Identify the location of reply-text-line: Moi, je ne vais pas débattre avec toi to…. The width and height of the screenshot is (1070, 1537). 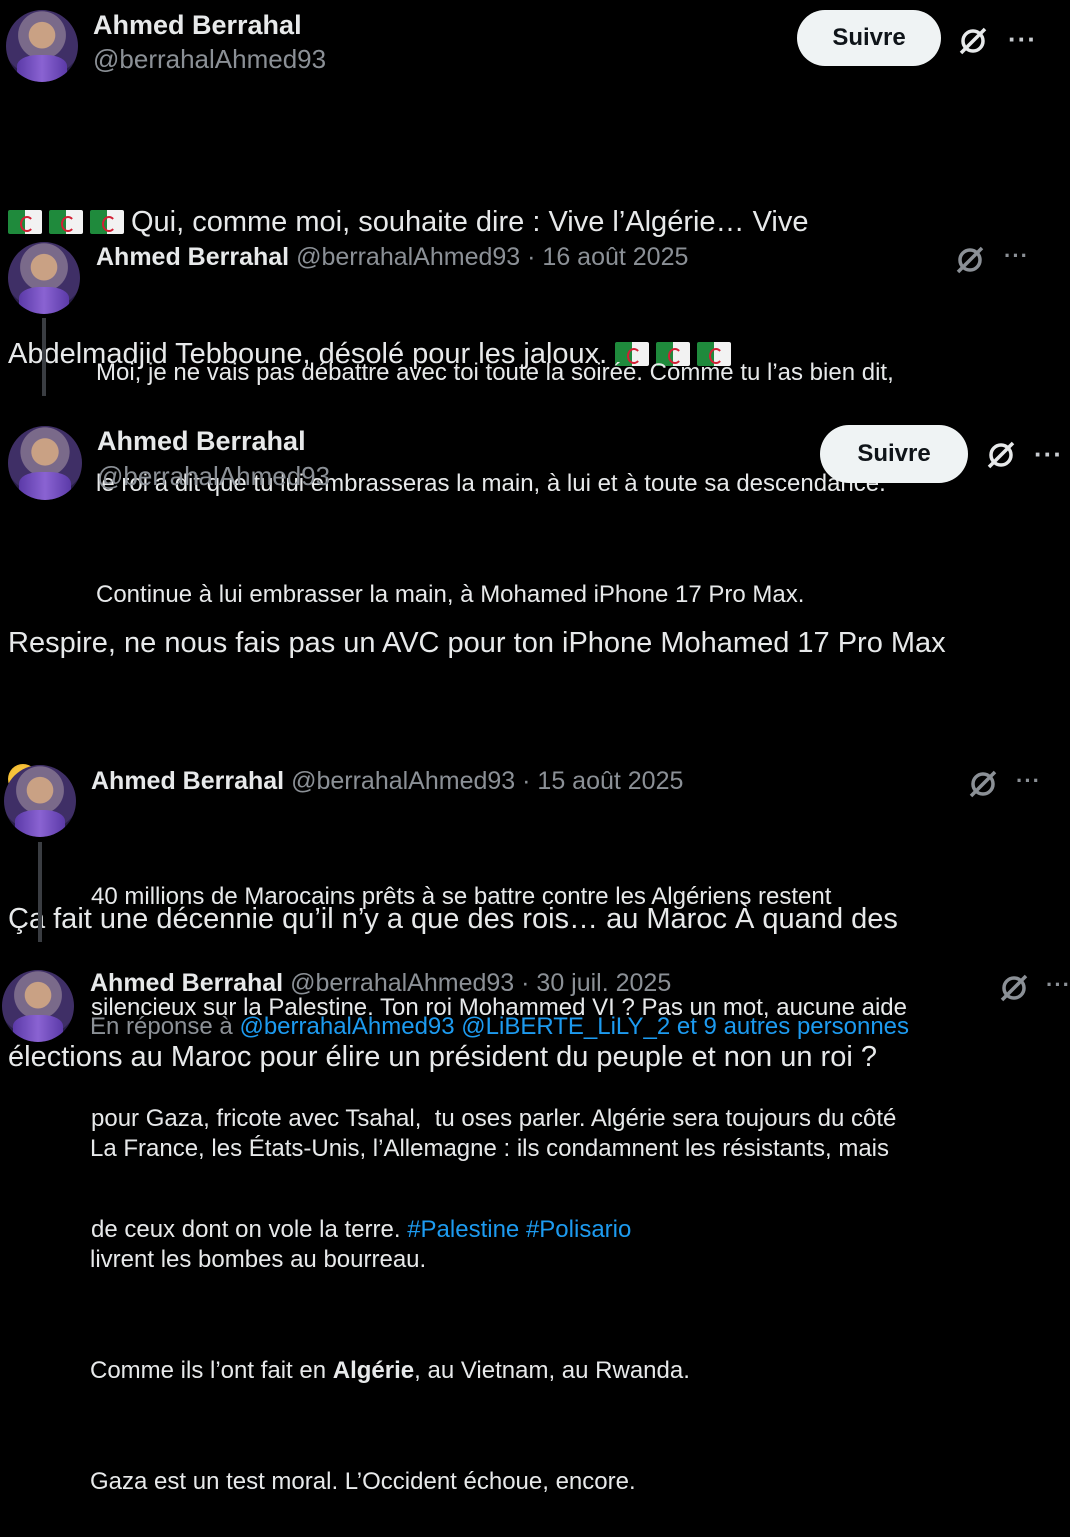
(495, 372).